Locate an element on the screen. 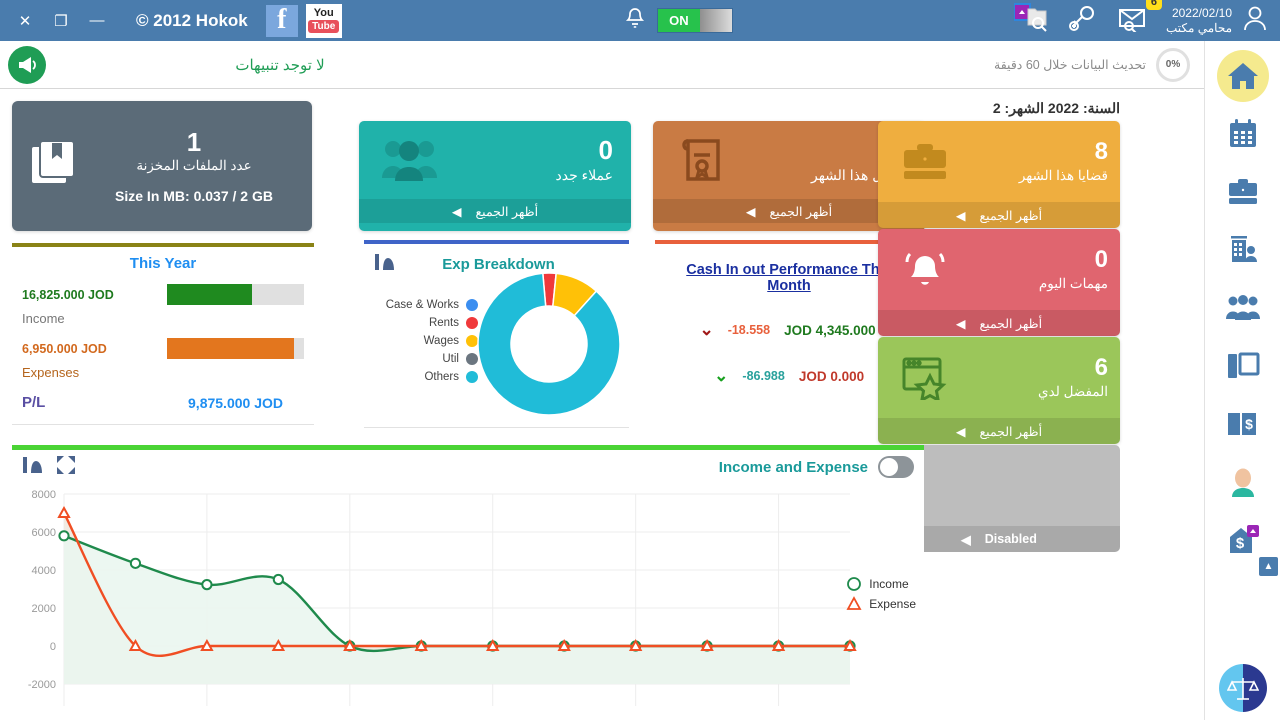 This screenshot has height=720, width=1280. y-axis-tick-label: 0 is located at coordinates (53, 647).